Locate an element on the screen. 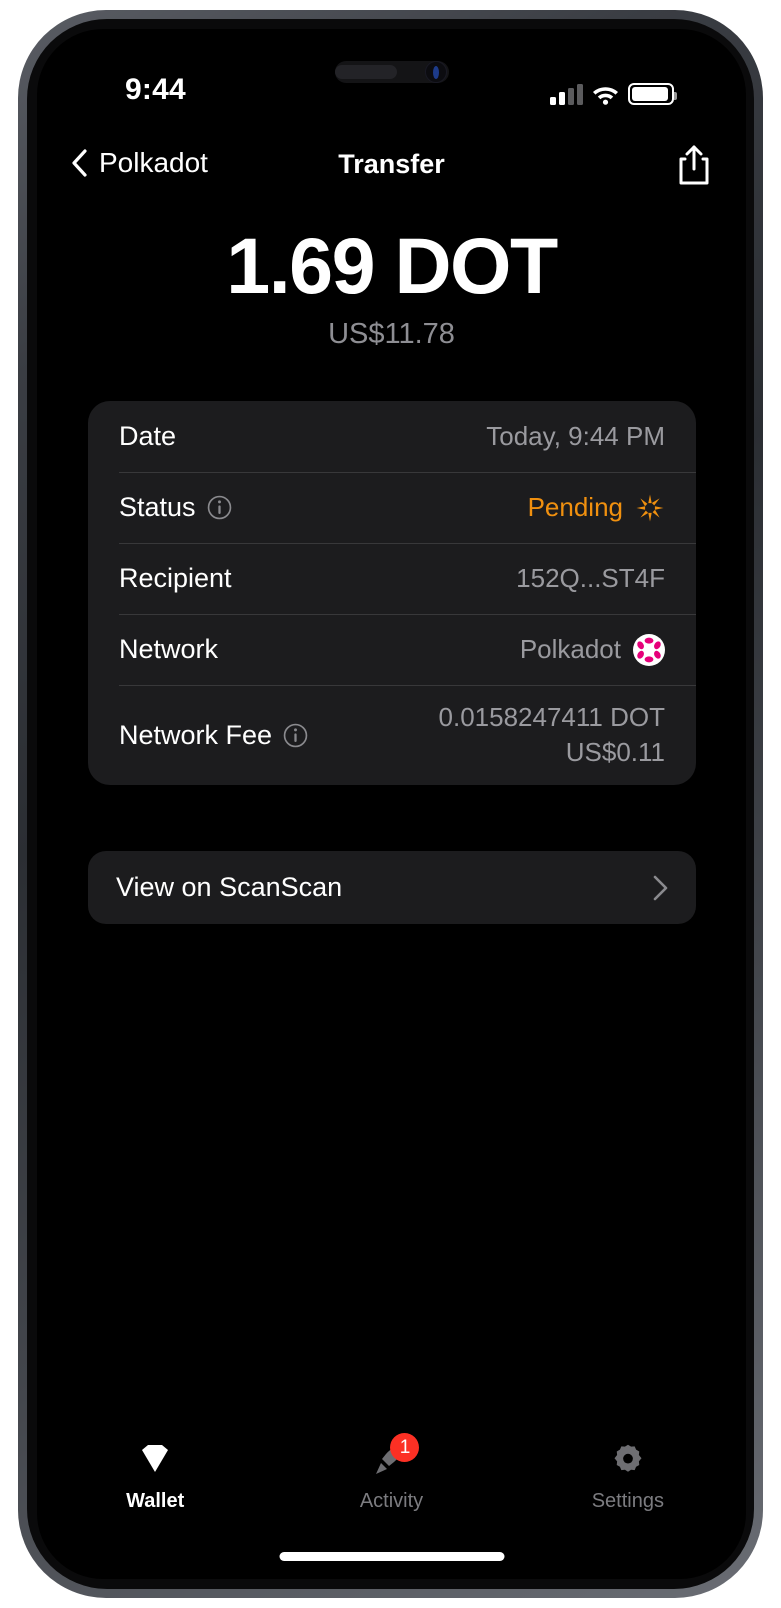 The image size is (781, 1608). row-value-group: Polkadot is located at coordinates (592, 649).